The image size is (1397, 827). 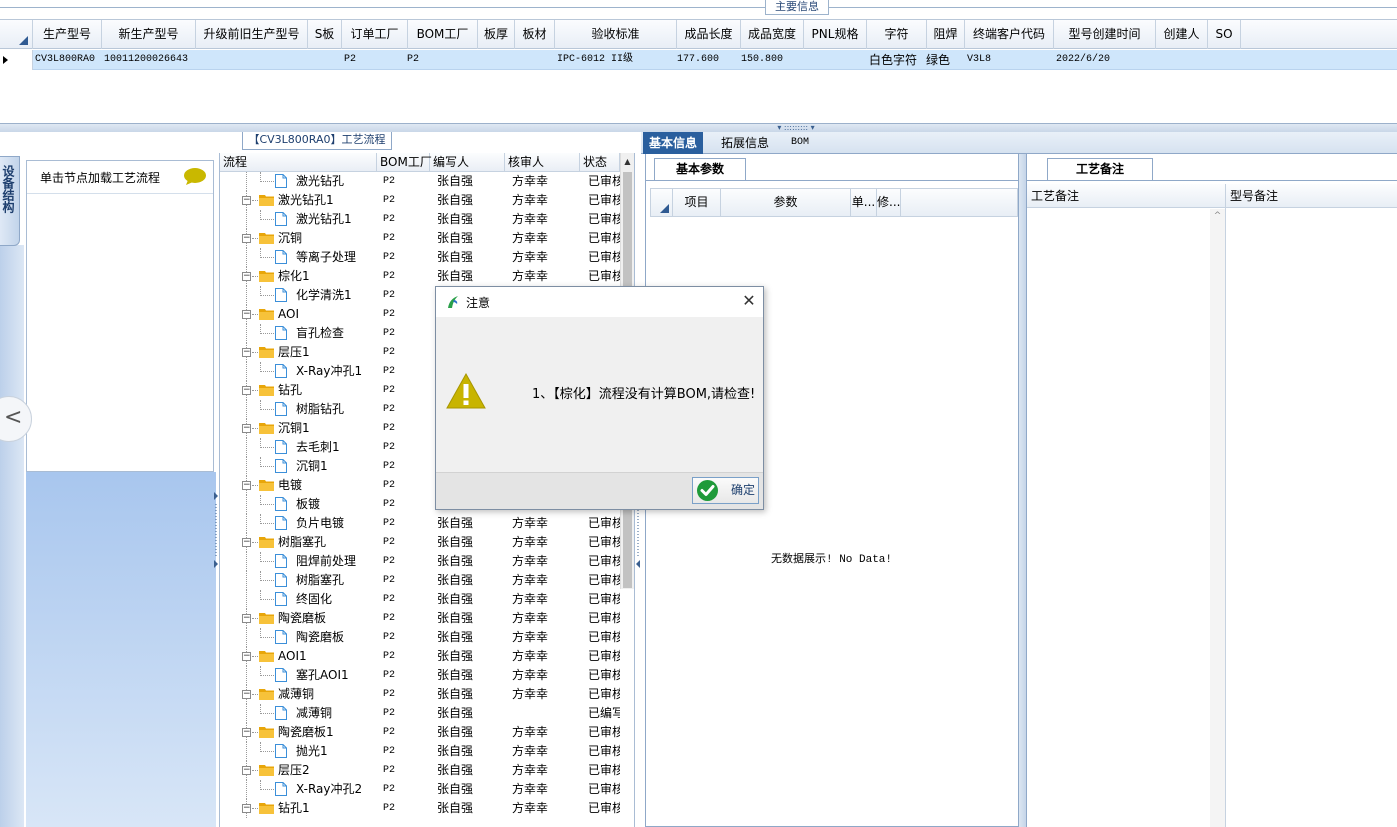 What do you see at coordinates (420, 789) in the screenshot?
I see `tree-row: X-Ray冲孔2 P2 张自强 方幸幸 已审核` at bounding box center [420, 789].